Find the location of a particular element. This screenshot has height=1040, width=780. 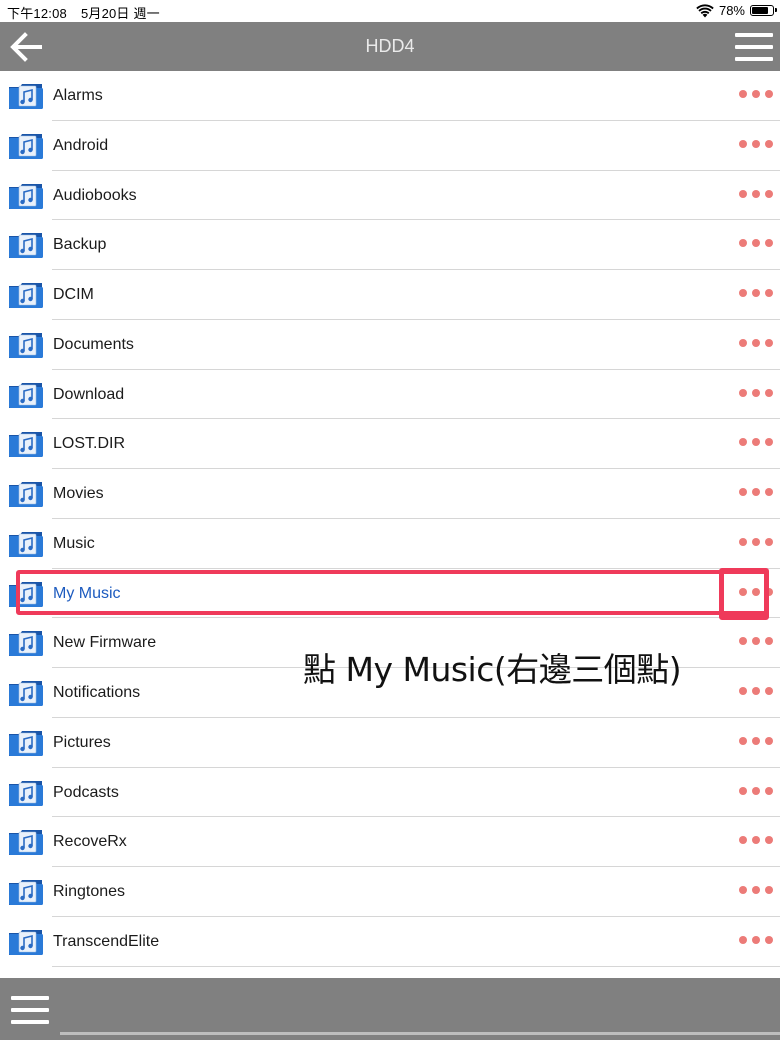

folder-row: Alarms is located at coordinates (390, 96).